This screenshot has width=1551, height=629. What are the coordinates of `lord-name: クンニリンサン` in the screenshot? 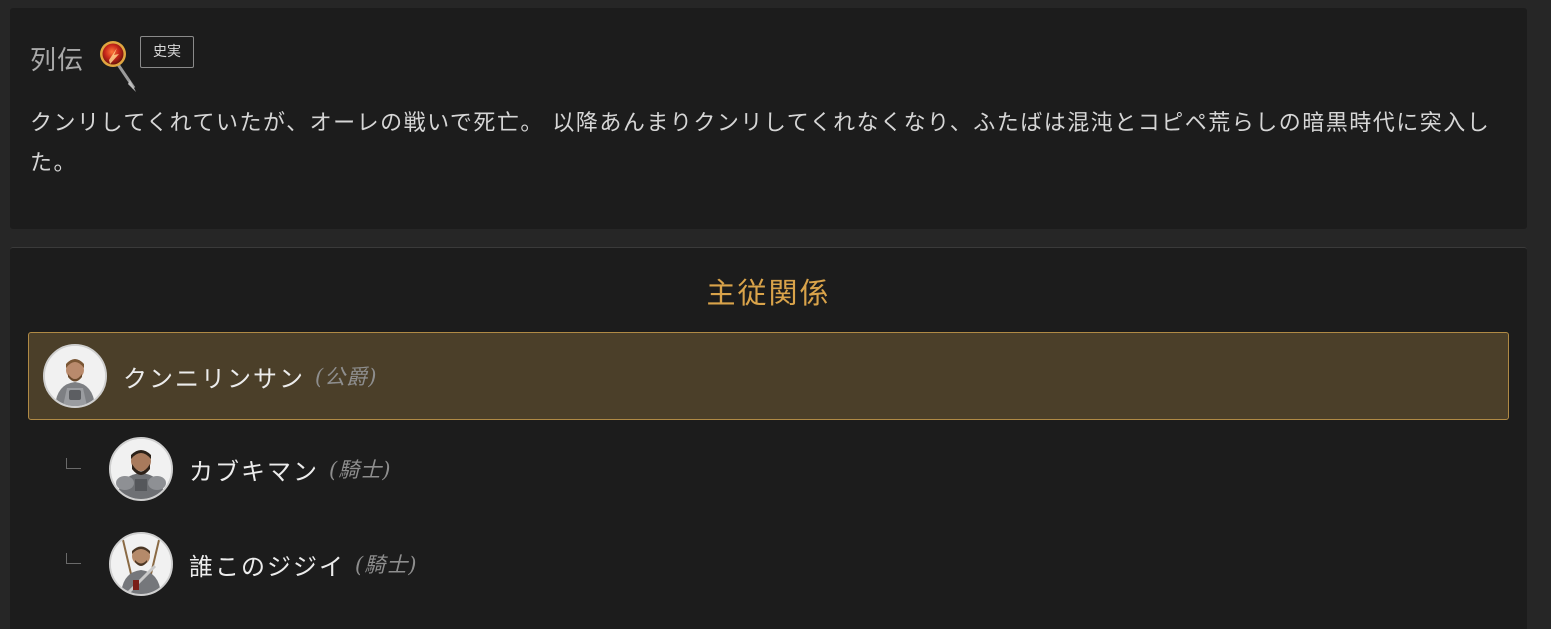 It's located at (214, 376).